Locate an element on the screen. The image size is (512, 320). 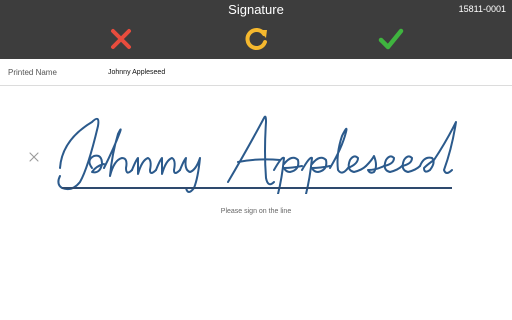
page-title: Signature is located at coordinates (256, 9).